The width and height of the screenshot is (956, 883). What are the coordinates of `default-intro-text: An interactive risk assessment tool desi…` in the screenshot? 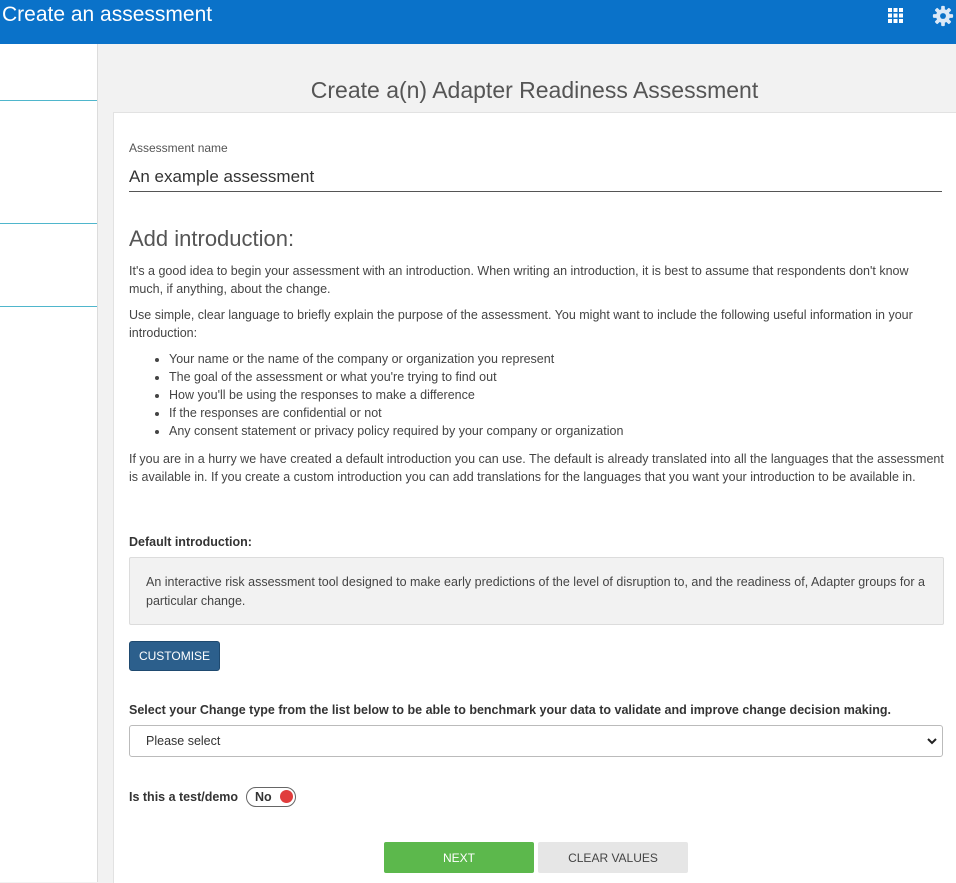 It's located at (536, 591).